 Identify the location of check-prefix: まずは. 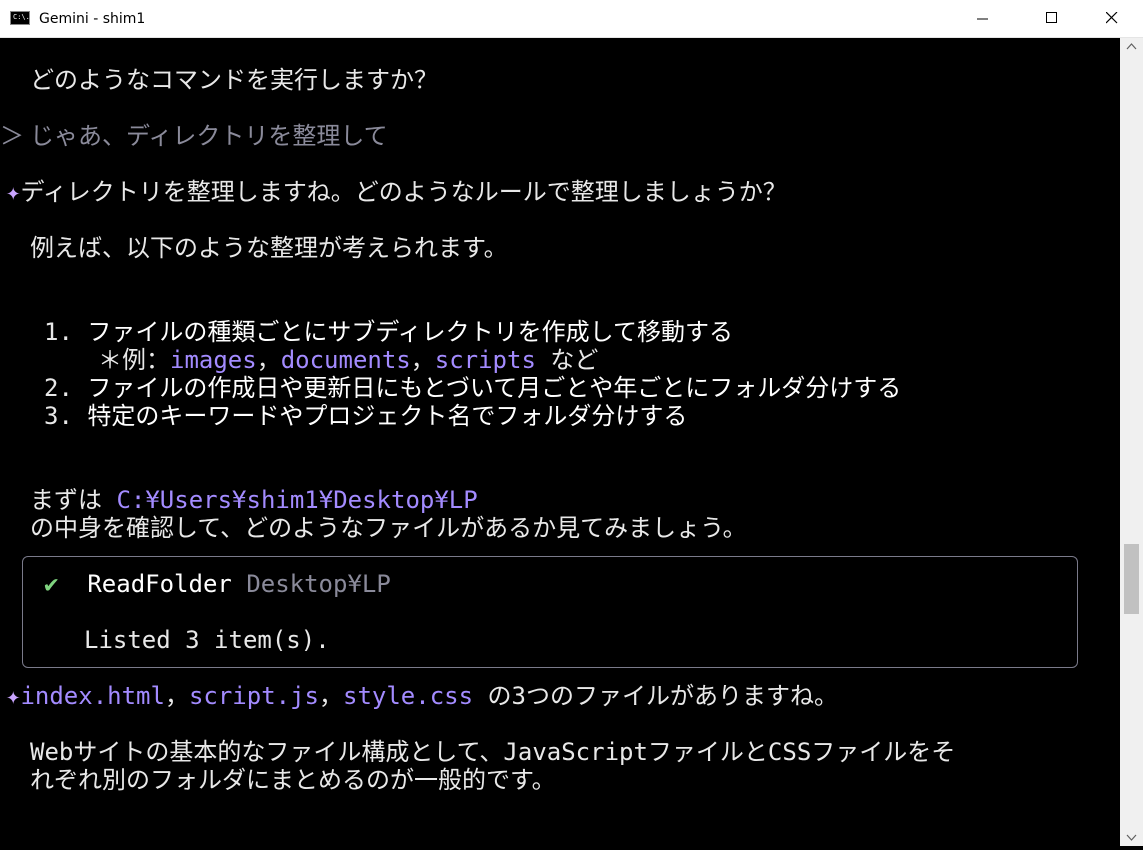
(66, 500).